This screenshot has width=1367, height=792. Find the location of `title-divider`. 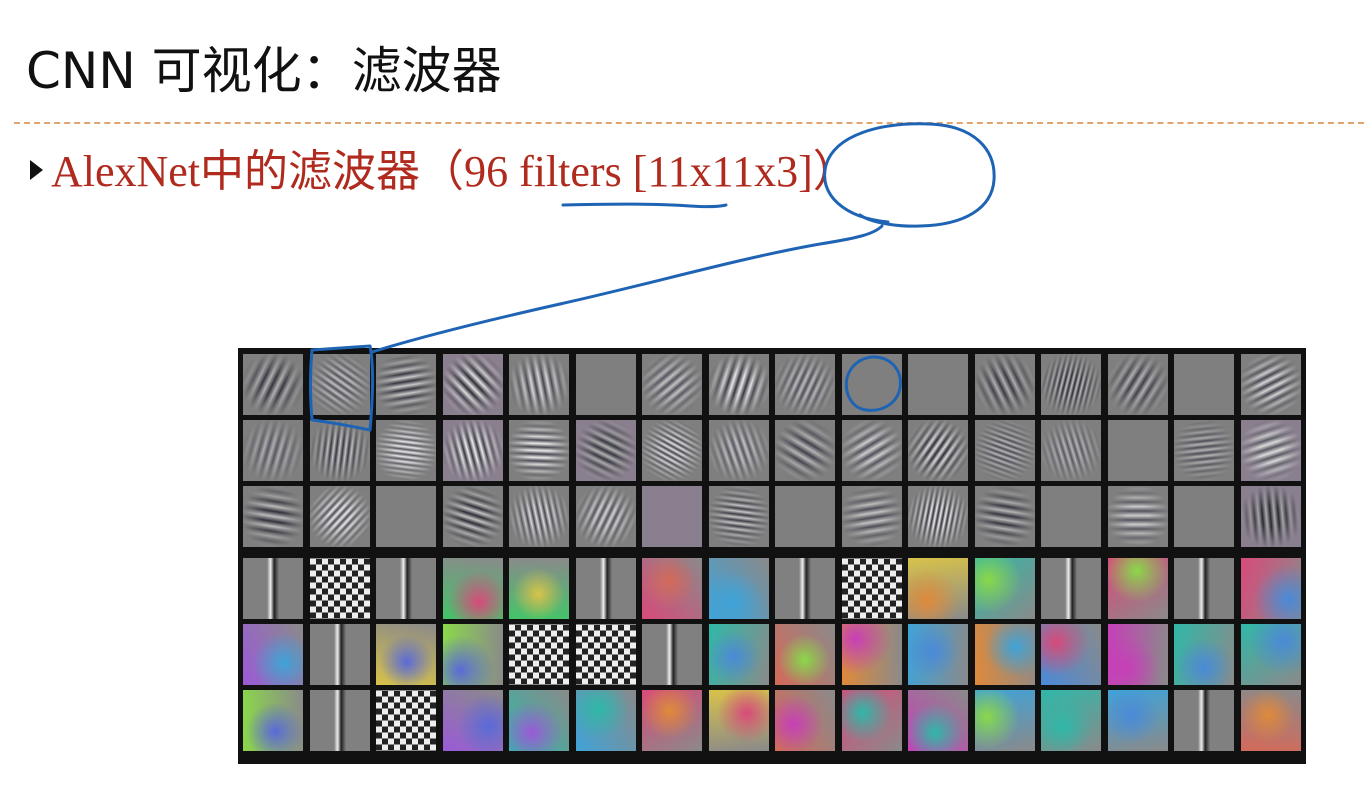

title-divider is located at coordinates (689, 123).